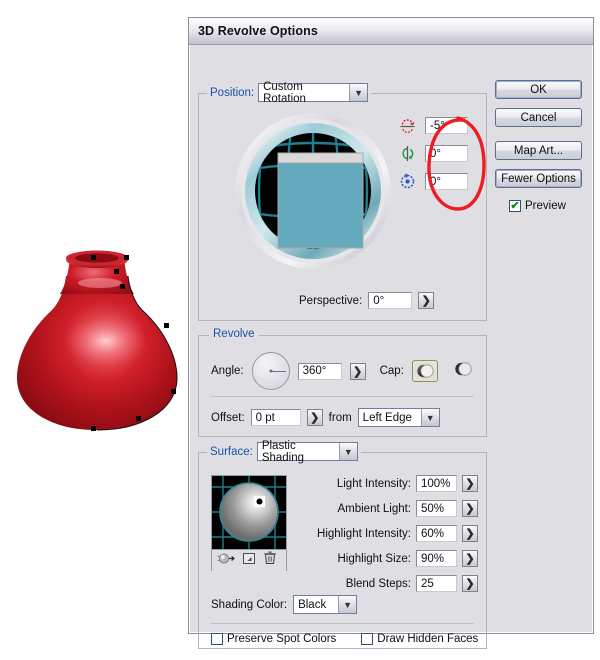 Image resolution: width=600 pixels, height=660 pixels. Describe the element at coordinates (217, 639) in the screenshot. I see `preserve-spot-colors-box` at that location.